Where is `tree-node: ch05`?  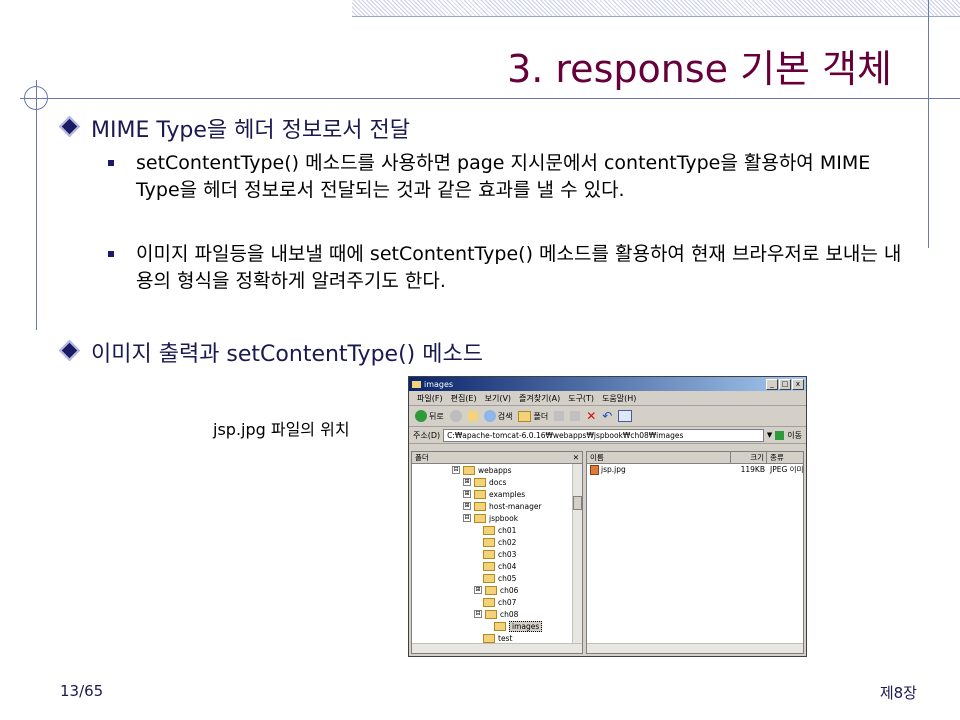
tree-node: ch05 is located at coordinates (492, 578).